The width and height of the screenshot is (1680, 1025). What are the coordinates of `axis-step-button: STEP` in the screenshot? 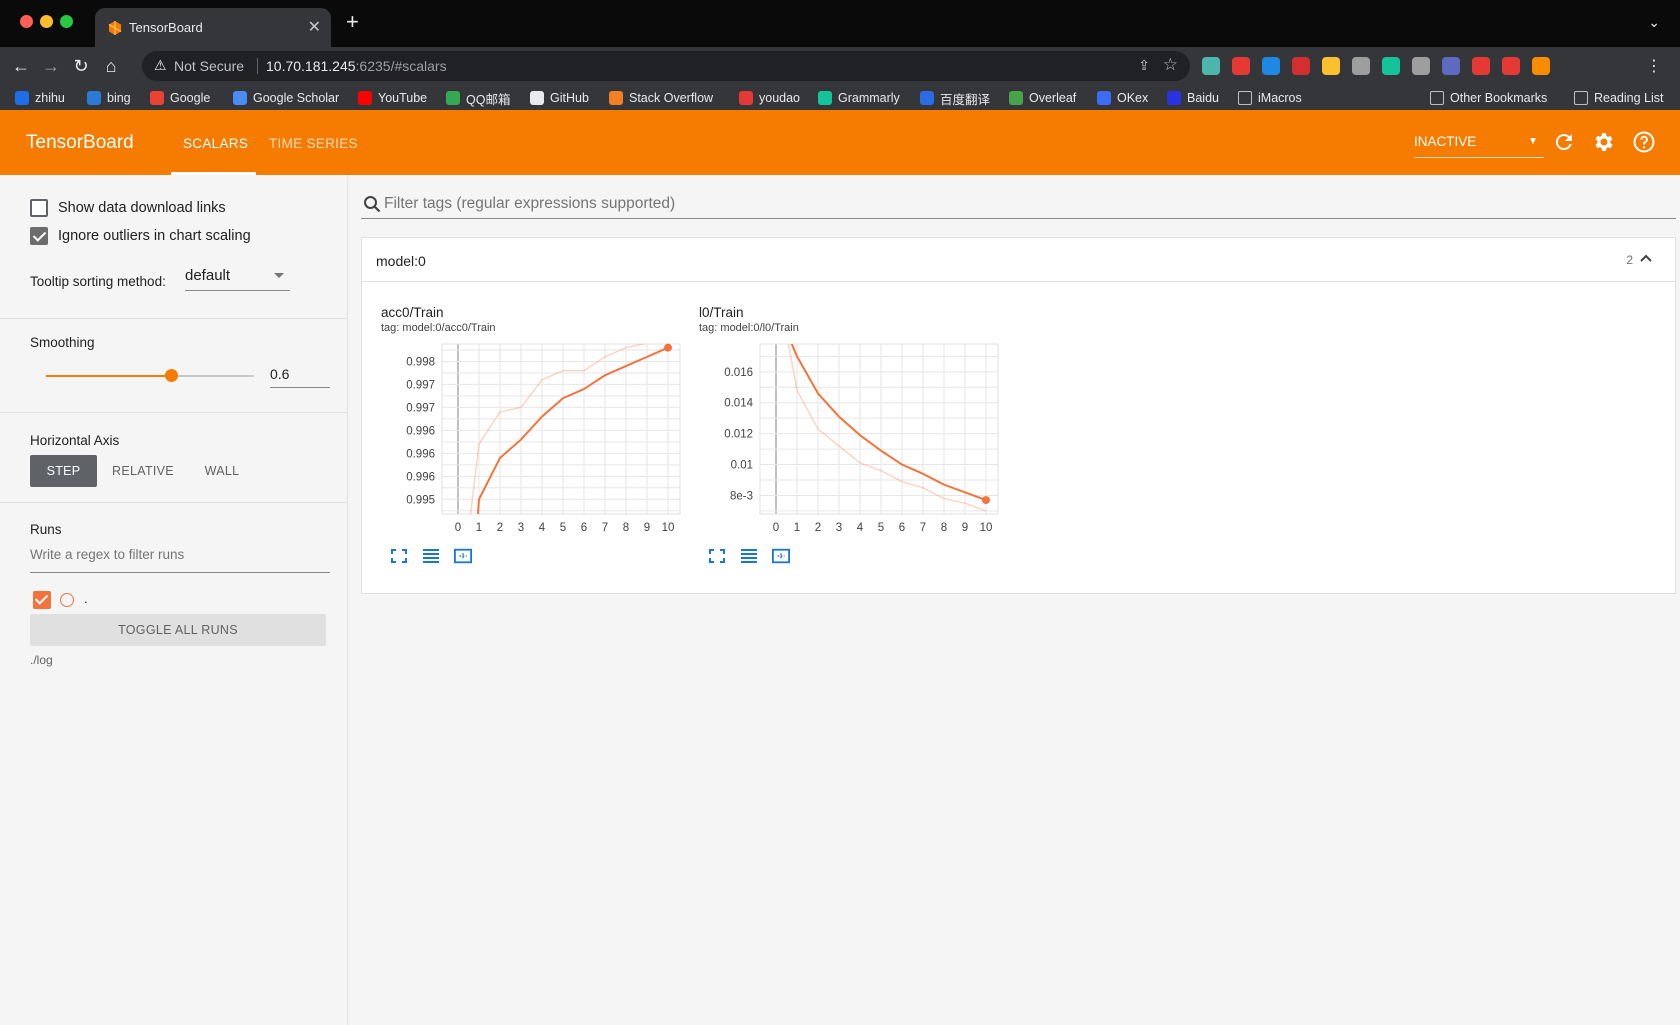 It's located at (63, 471).